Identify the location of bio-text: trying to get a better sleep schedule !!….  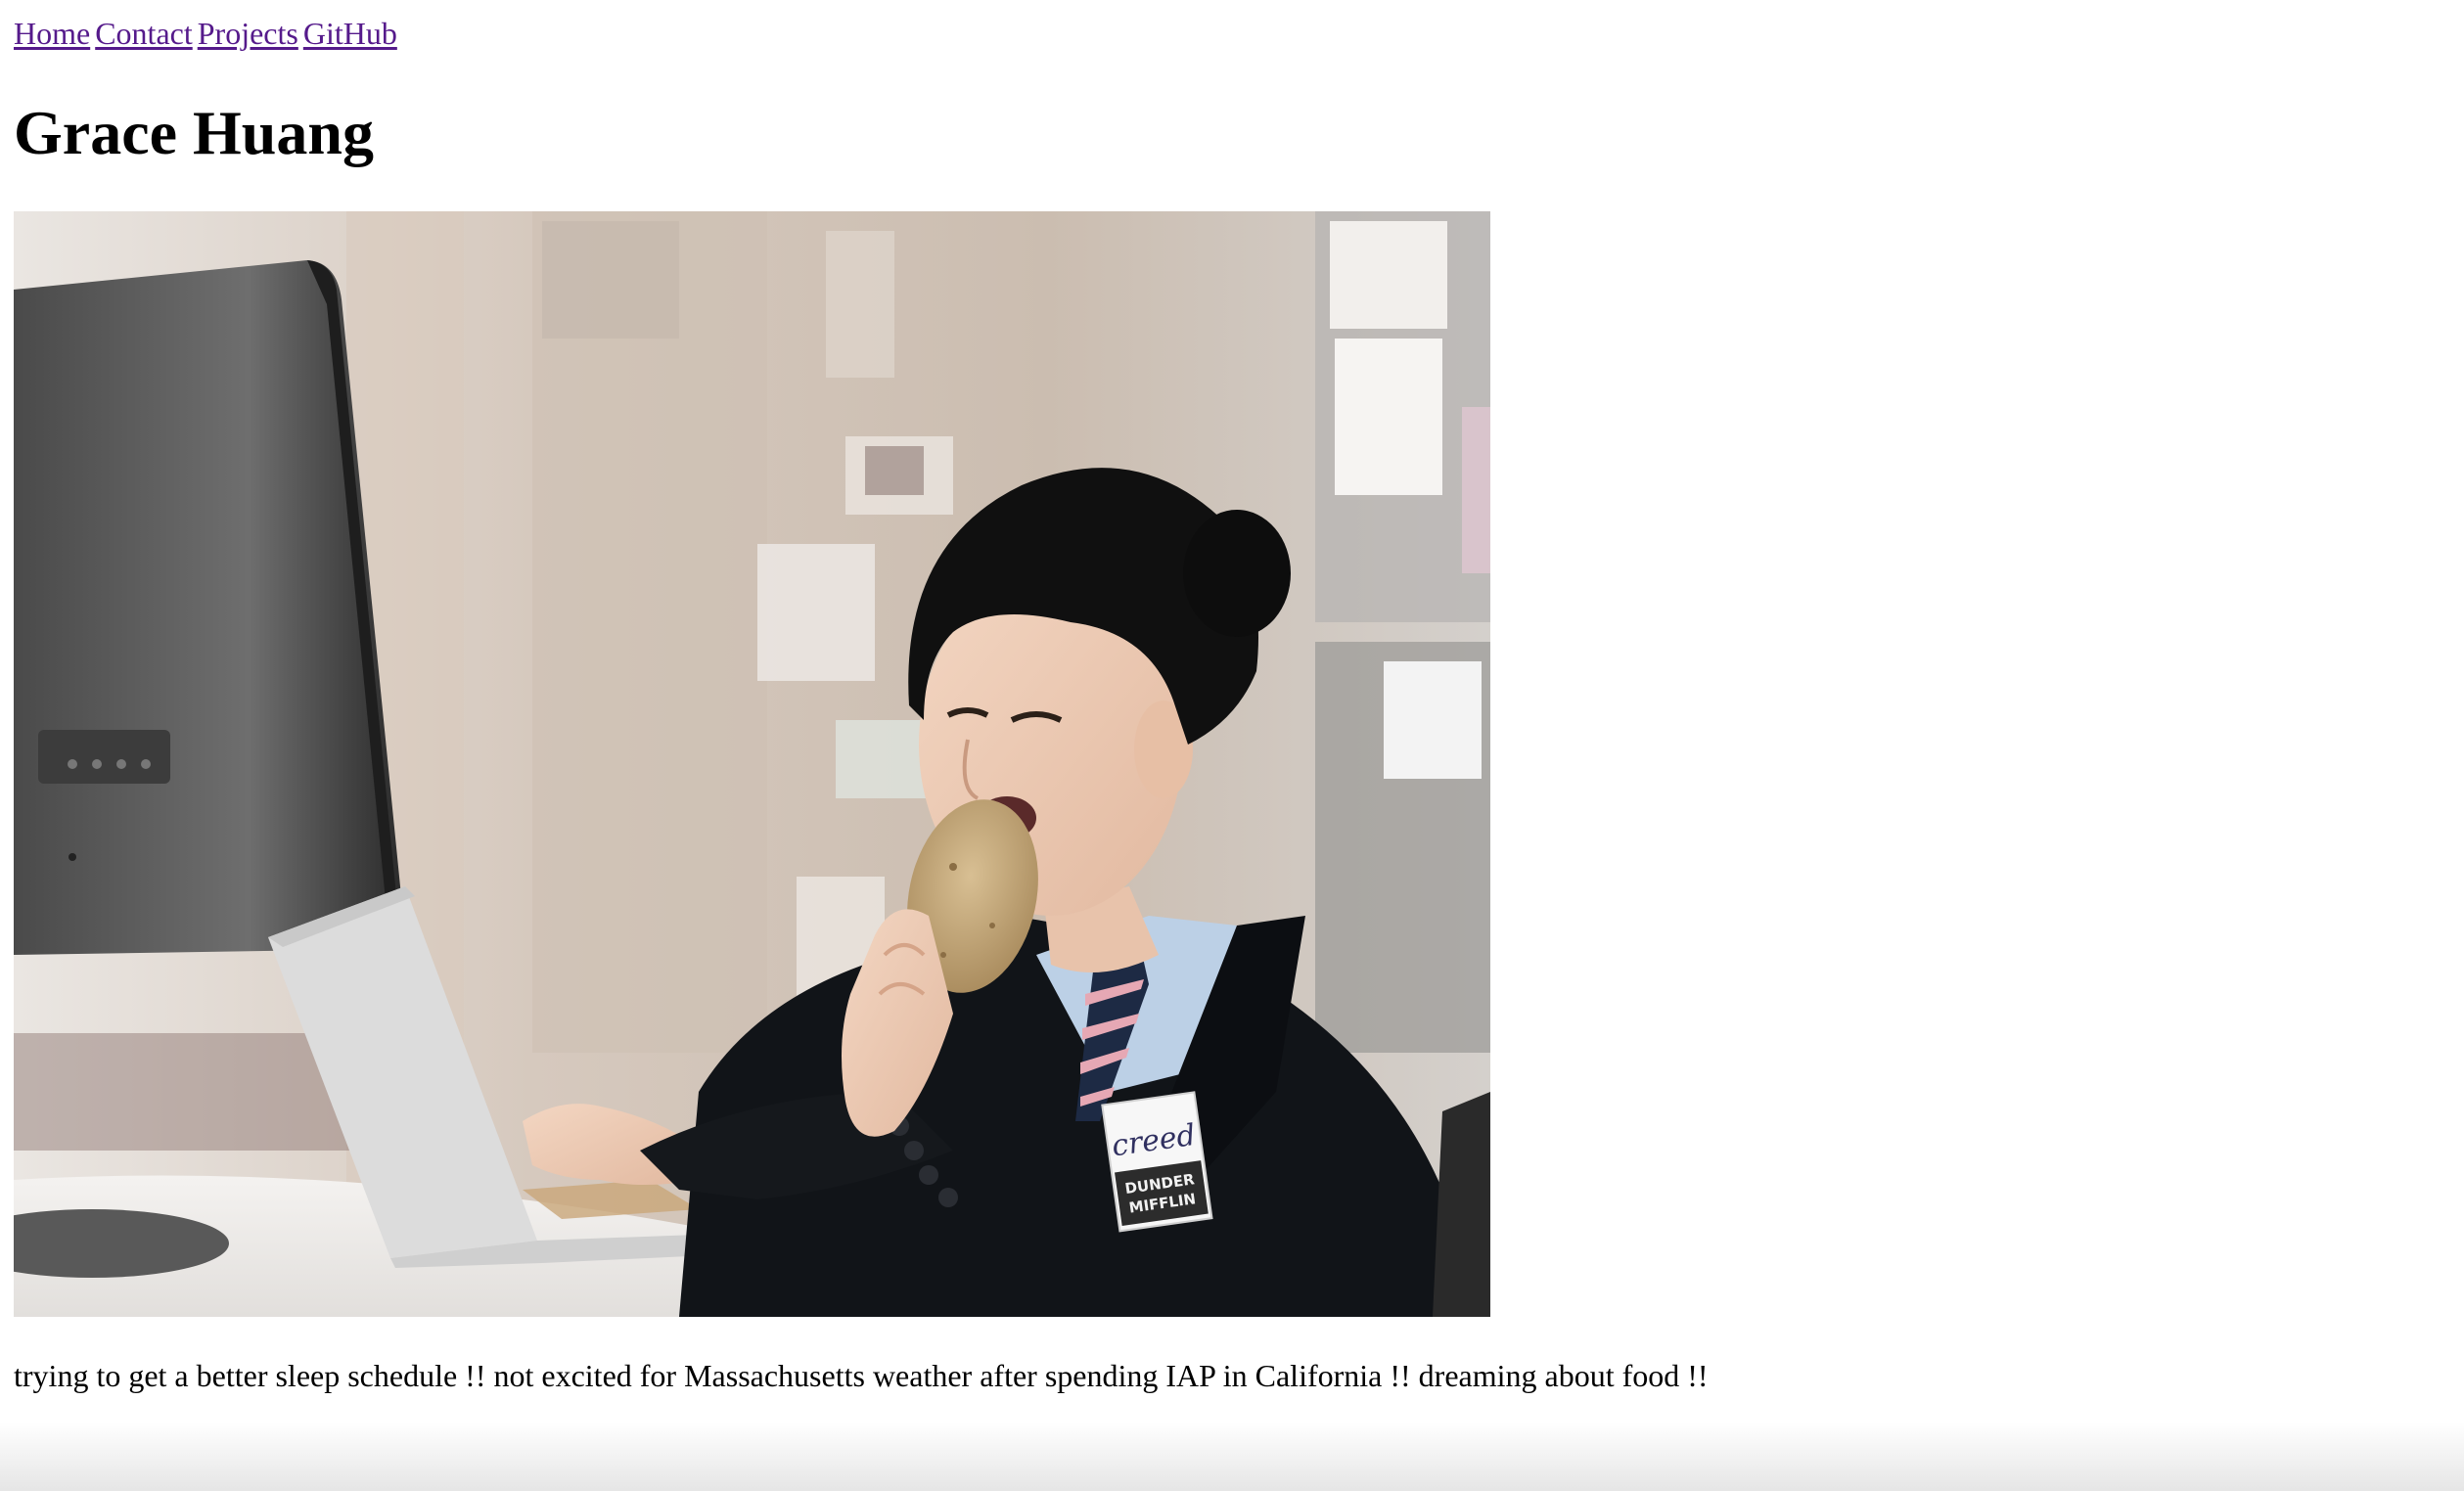
(862, 1375).